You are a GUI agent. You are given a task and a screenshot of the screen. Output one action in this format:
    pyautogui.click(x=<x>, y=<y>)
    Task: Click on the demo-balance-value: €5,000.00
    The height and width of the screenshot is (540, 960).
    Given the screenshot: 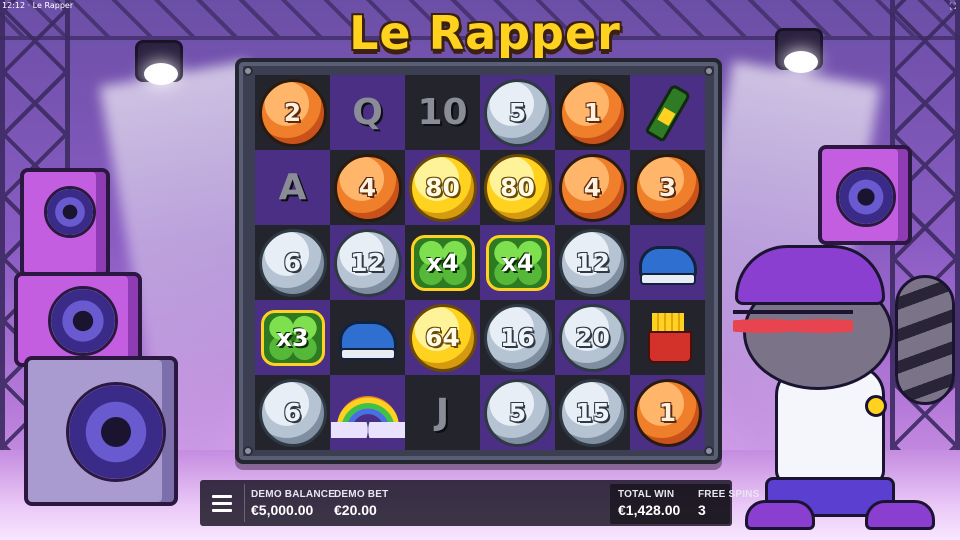 What is the action you would take?
    pyautogui.click(x=282, y=510)
    